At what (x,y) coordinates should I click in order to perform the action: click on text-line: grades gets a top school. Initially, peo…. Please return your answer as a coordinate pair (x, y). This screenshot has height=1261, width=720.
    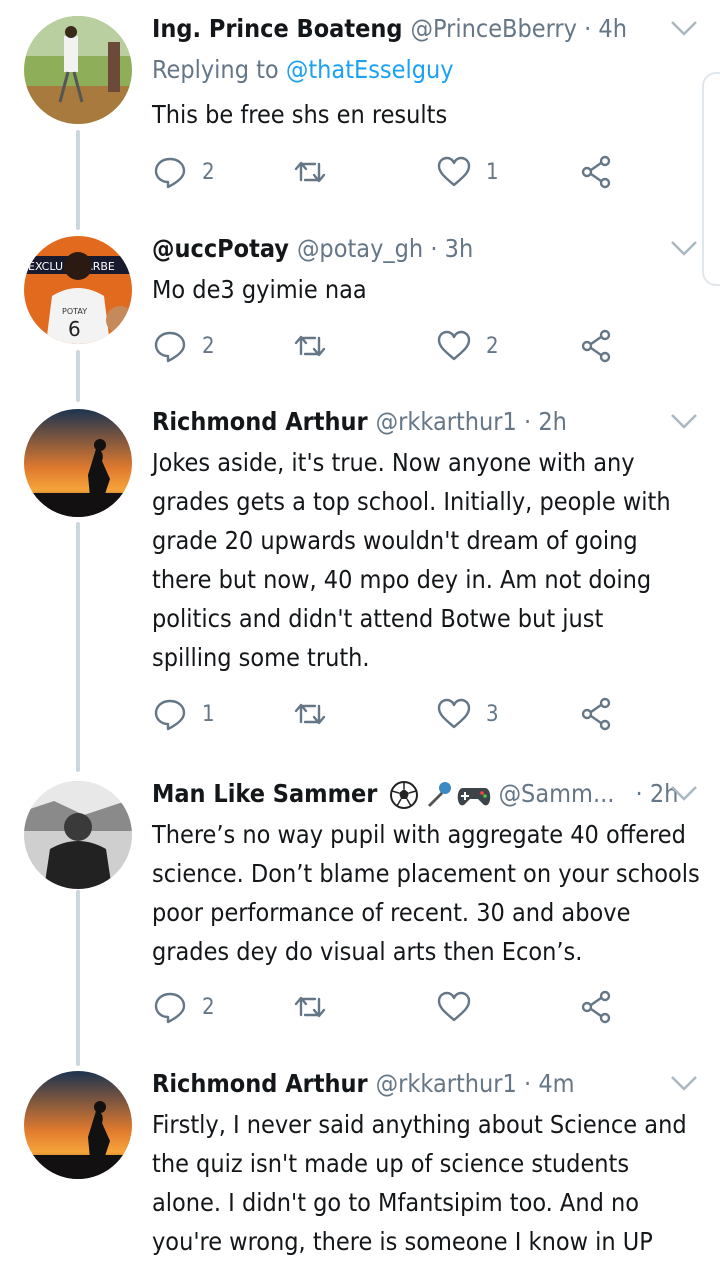
    Looking at the image, I should click on (411, 501).